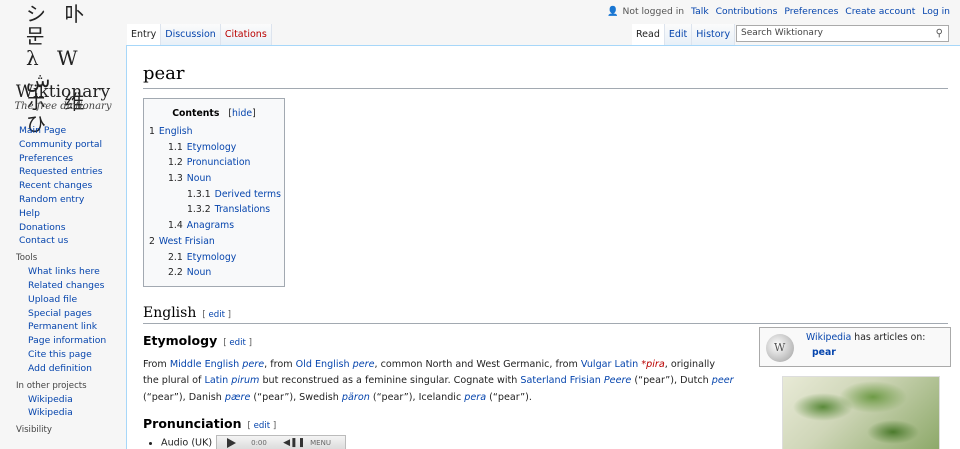 This screenshot has width=960, height=449. I want to click on sidebar-item-preferences: Preferences, so click(63, 159).